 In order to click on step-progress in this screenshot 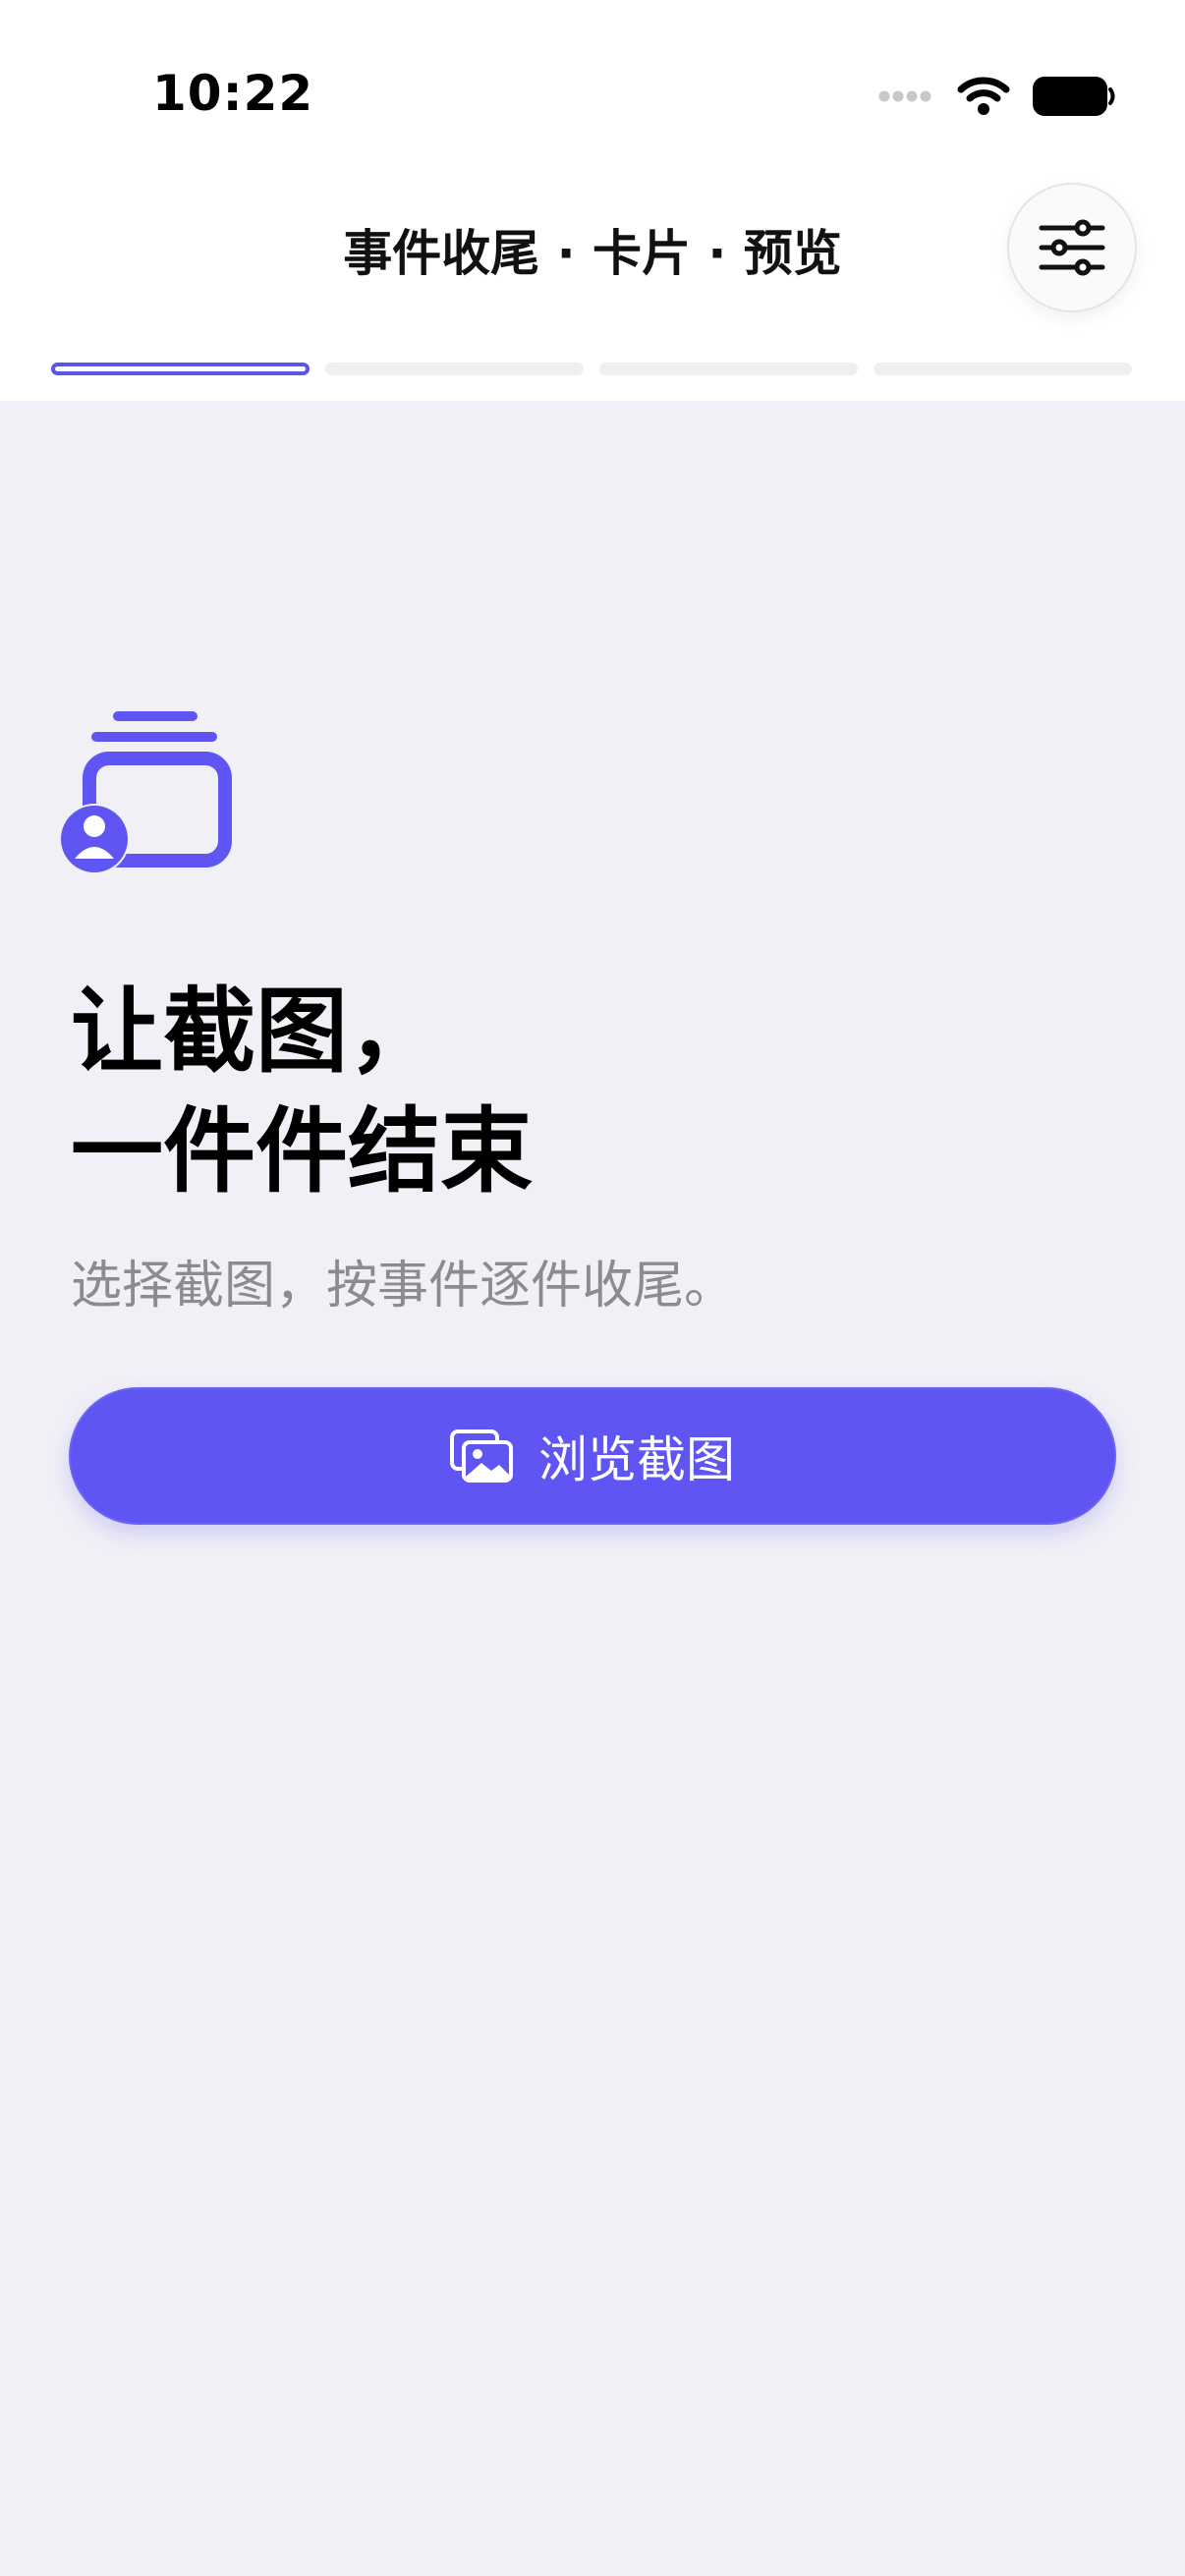, I will do `click(592, 369)`.